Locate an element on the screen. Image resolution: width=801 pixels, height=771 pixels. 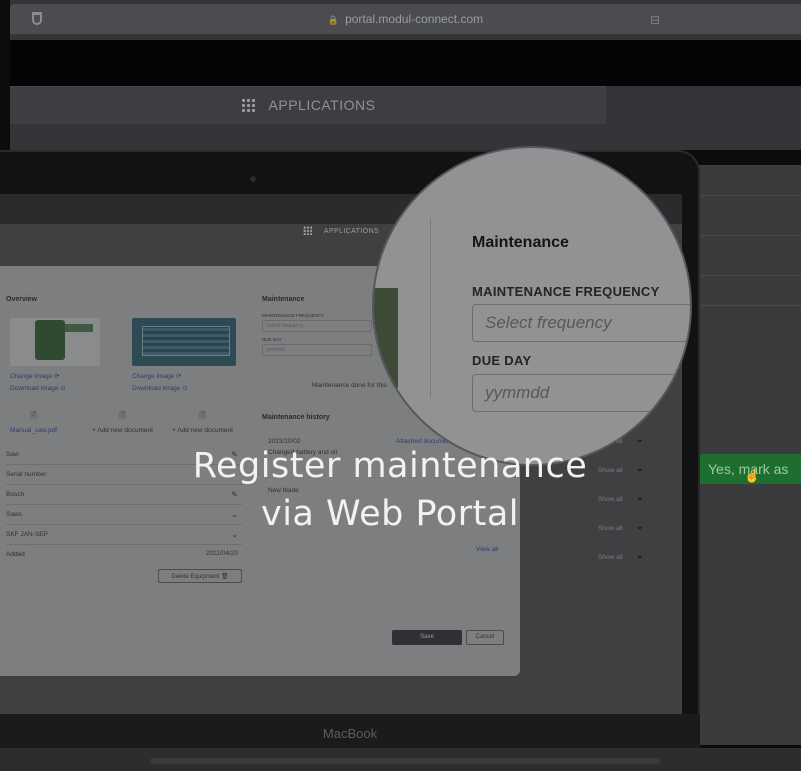
equipment-image is located at coordinates (55, 342).